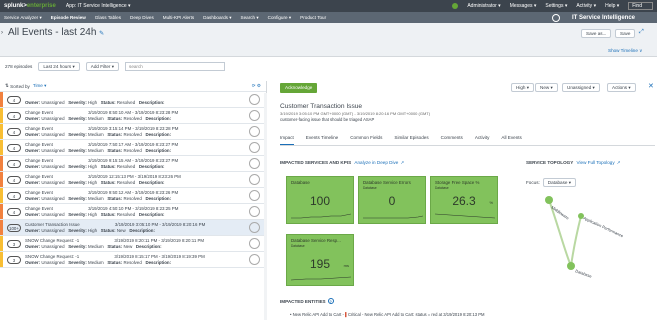 Image resolution: width=657 pixels, height=320 pixels. I want to click on edit-icon: ✎, so click(101, 34).